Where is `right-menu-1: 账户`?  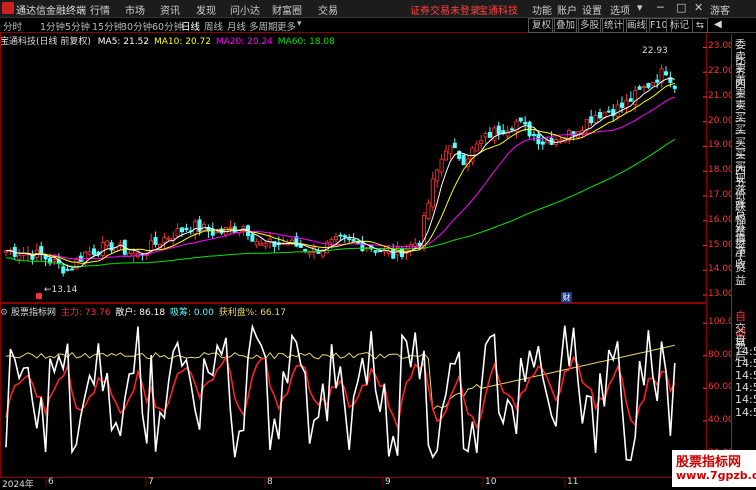 right-menu-1: 账户 is located at coordinates (567, 9).